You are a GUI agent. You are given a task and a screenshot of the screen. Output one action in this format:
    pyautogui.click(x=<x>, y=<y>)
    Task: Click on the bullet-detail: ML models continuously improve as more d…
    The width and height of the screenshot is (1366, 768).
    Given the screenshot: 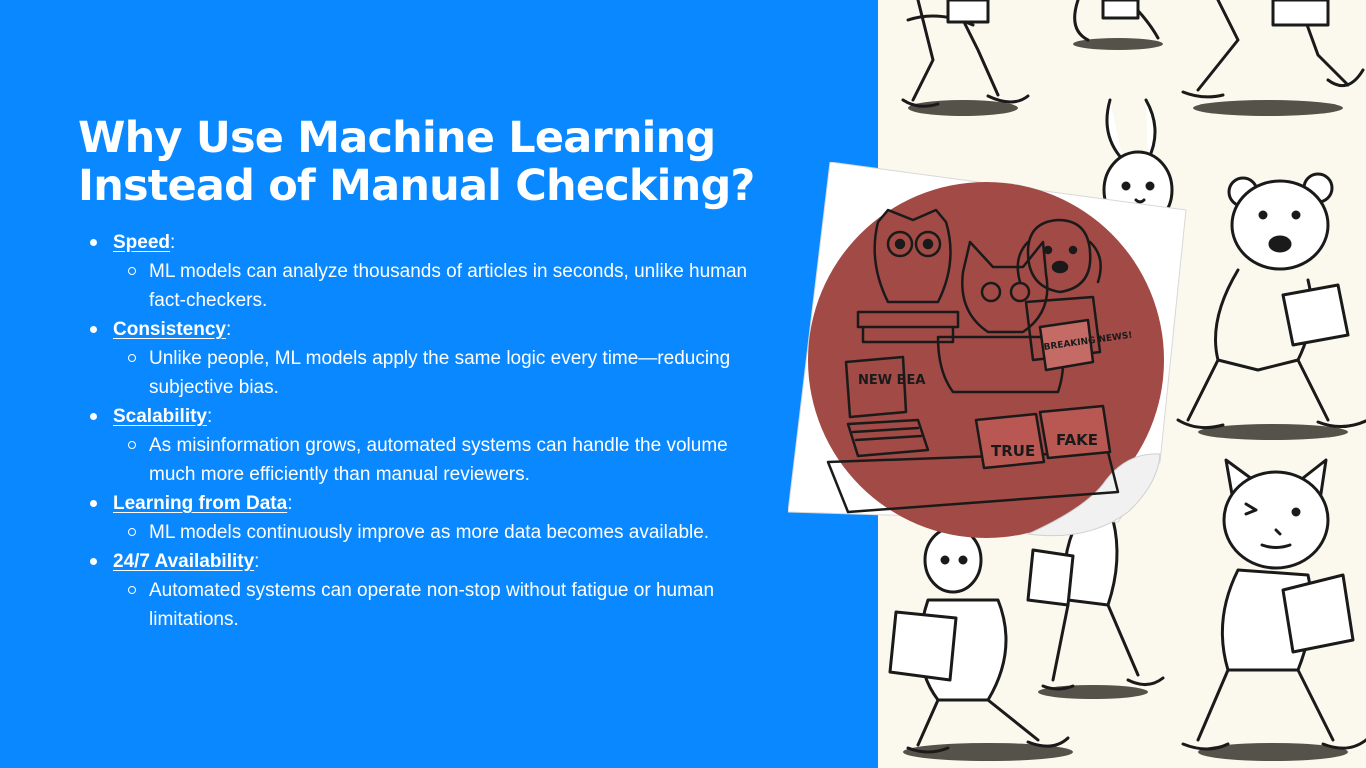 What is the action you would take?
    pyautogui.click(x=430, y=532)
    